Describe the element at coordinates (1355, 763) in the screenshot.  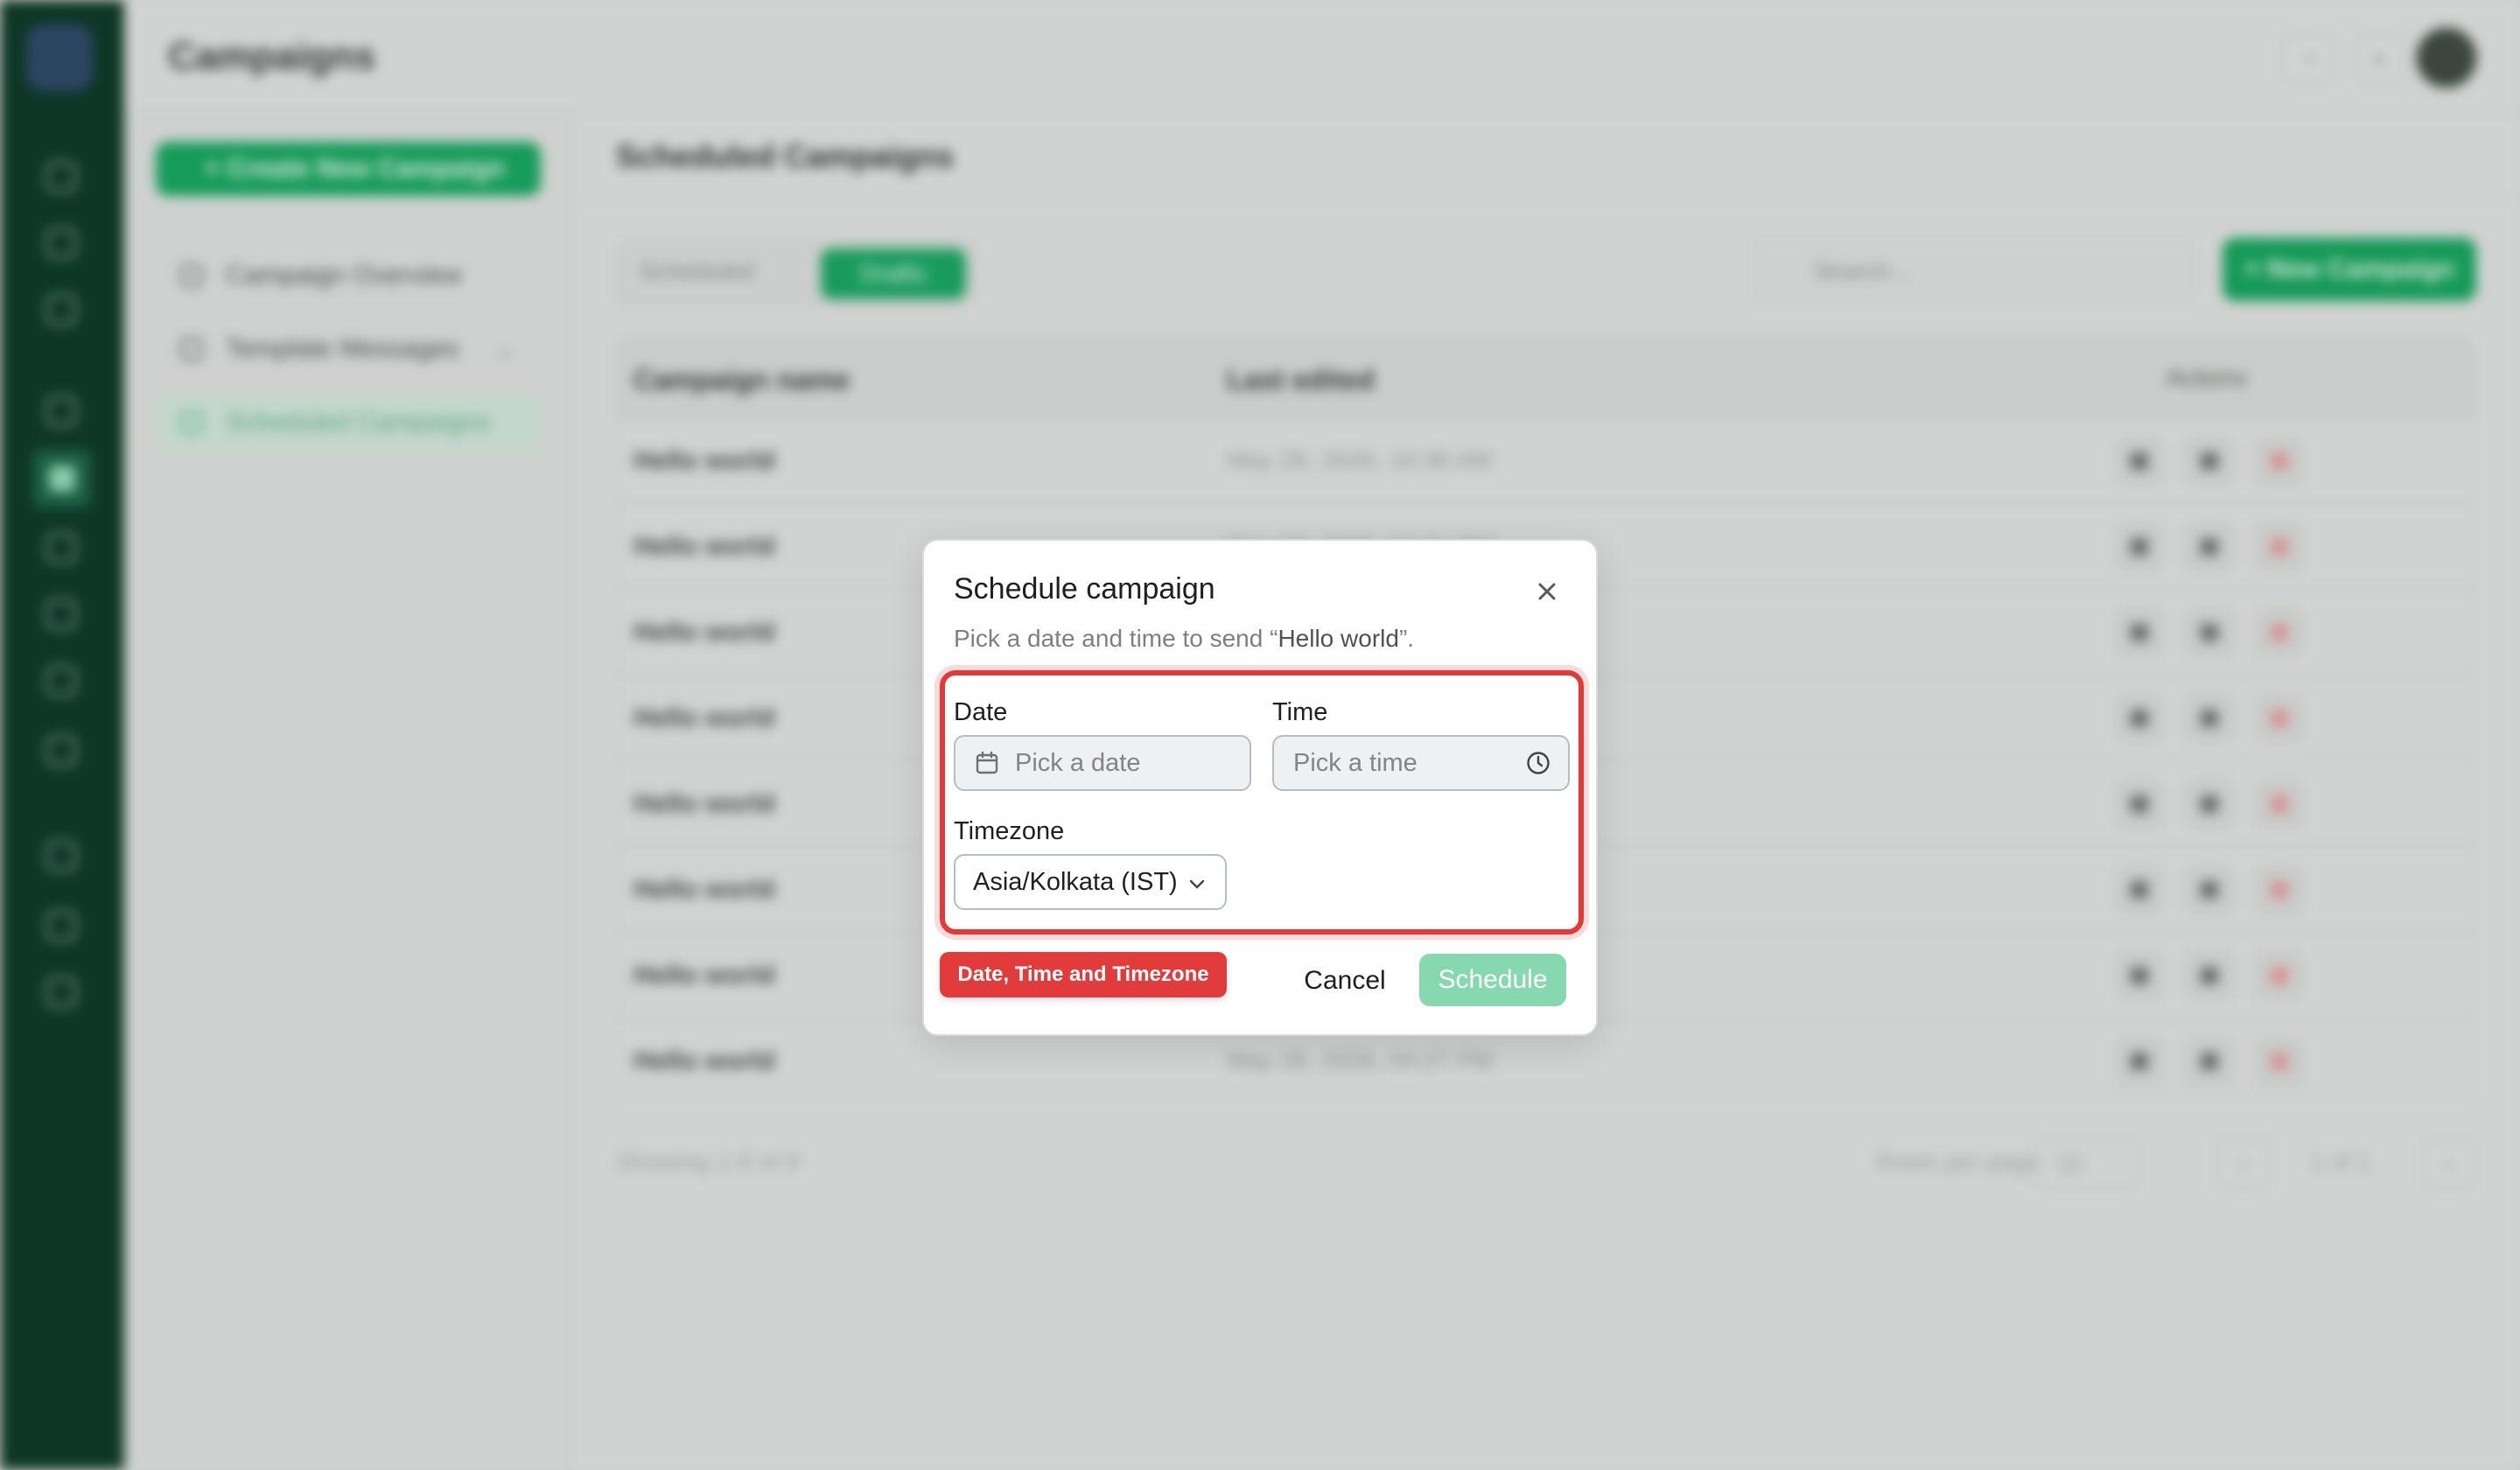
I see `time-placeholder: Pick a time` at that location.